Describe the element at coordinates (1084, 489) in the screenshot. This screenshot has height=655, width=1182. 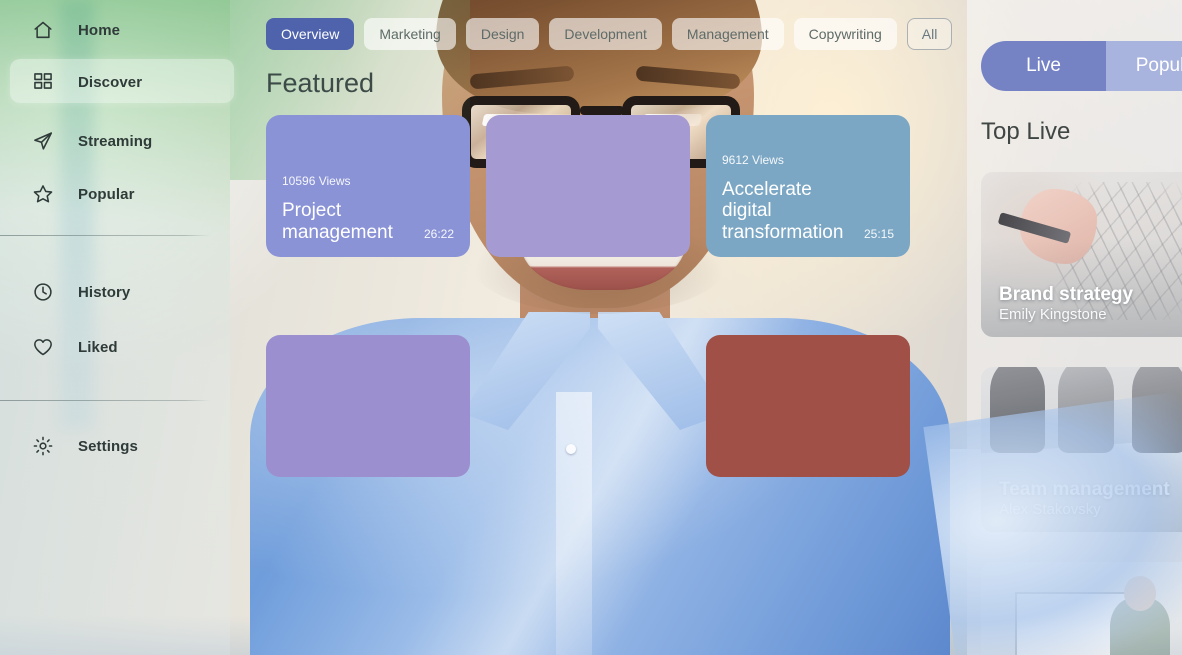
I see `live-card-title: Team management` at that location.